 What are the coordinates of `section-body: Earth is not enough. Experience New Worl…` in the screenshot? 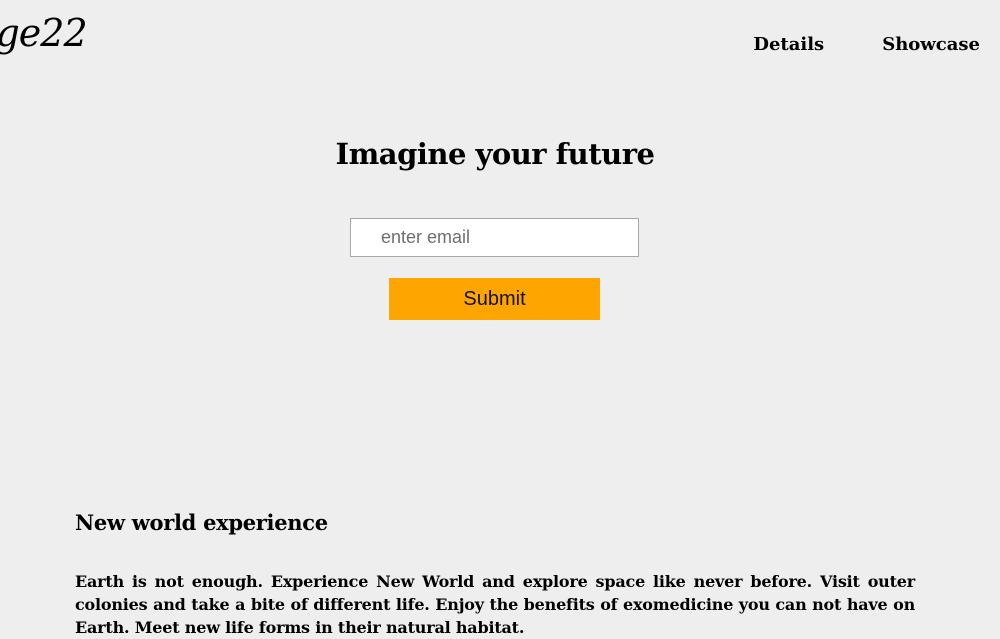 It's located at (495, 604).